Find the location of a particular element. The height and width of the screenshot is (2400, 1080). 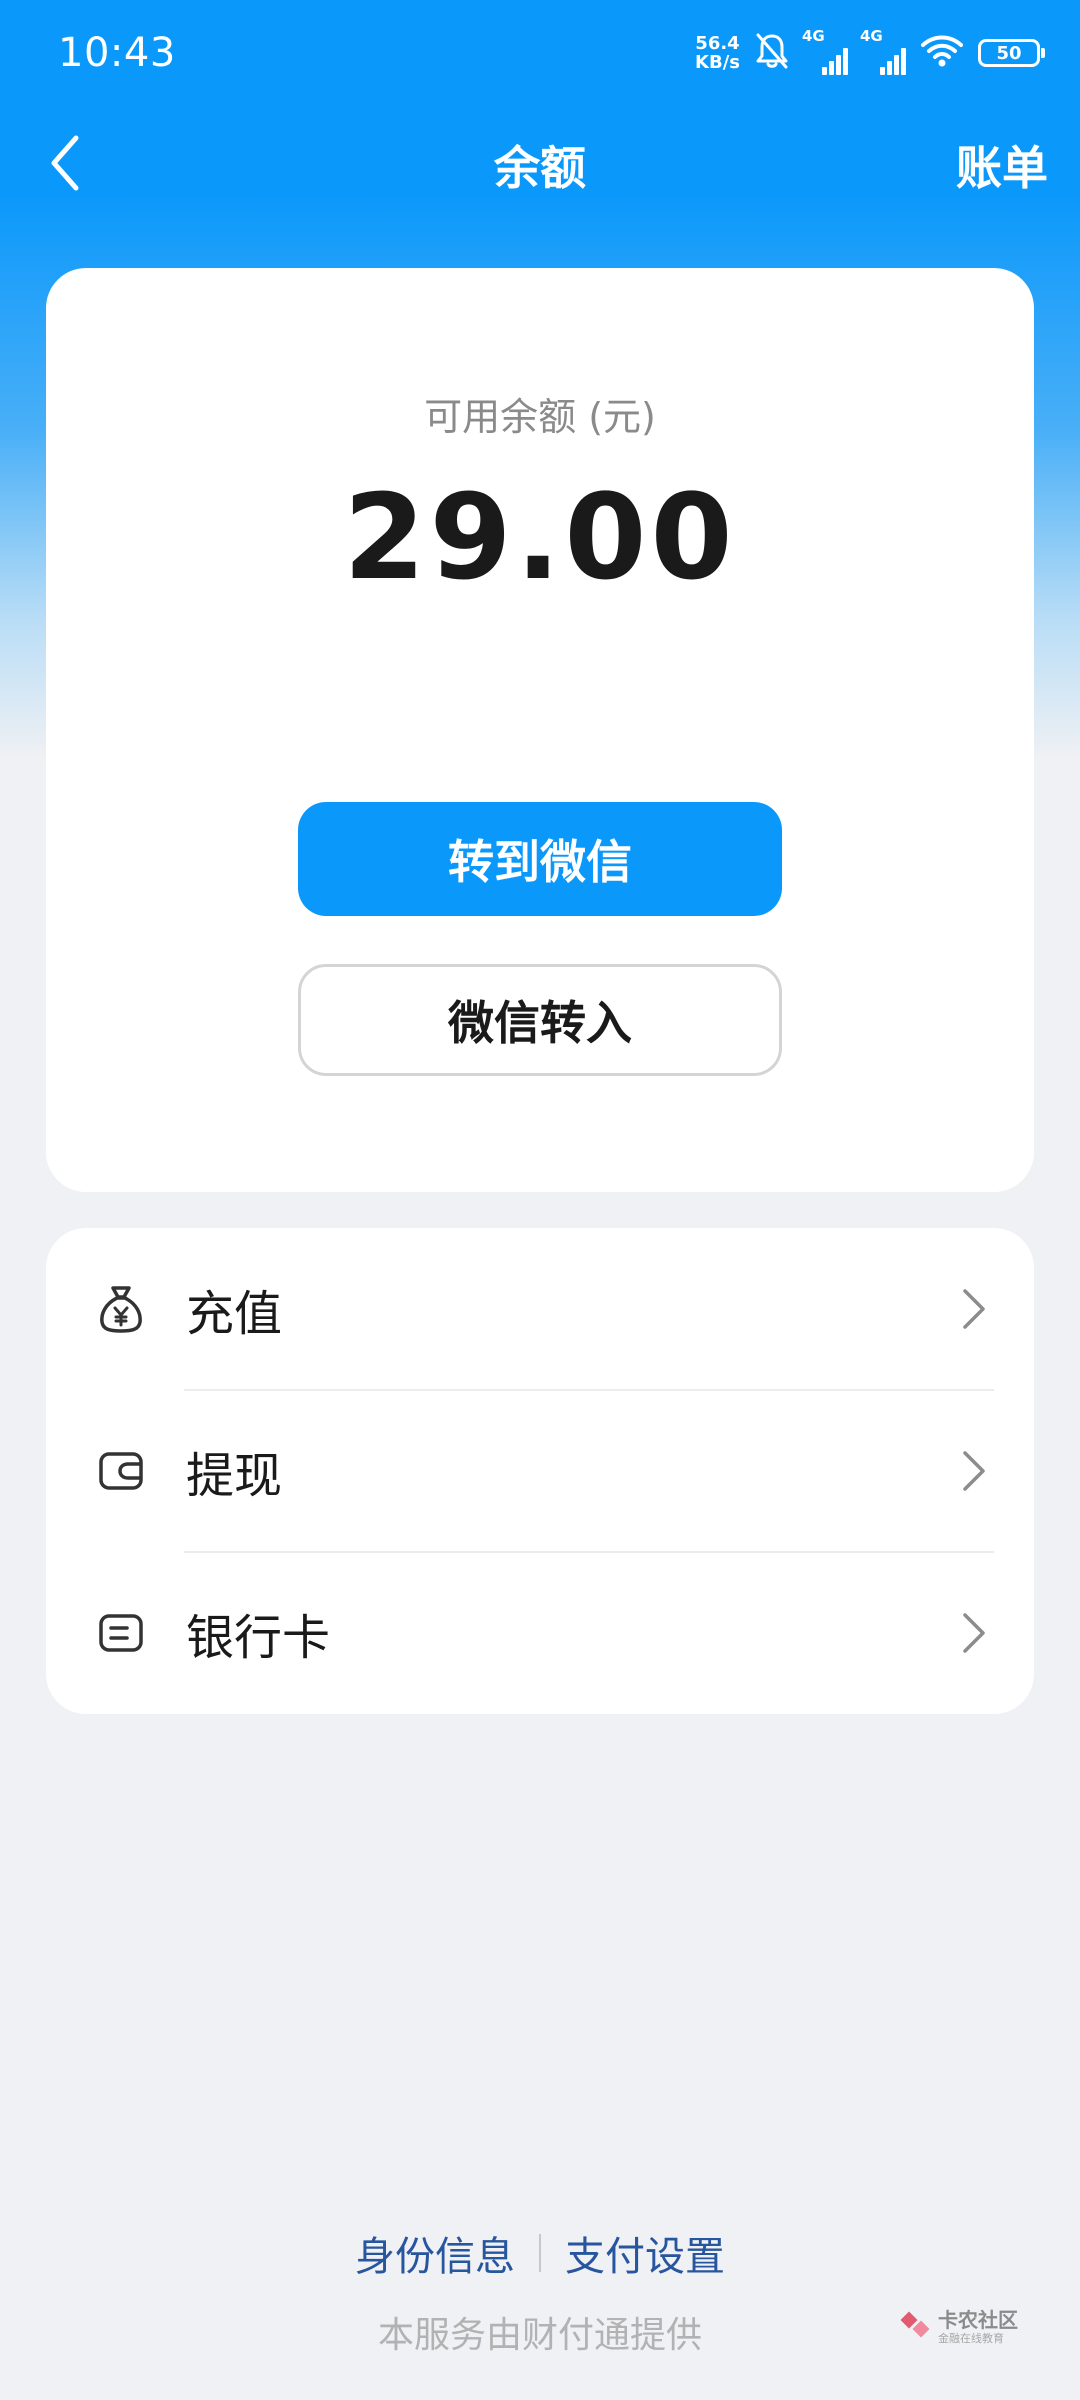

identity-info-link: 身份信息 is located at coordinates (435, 2253).